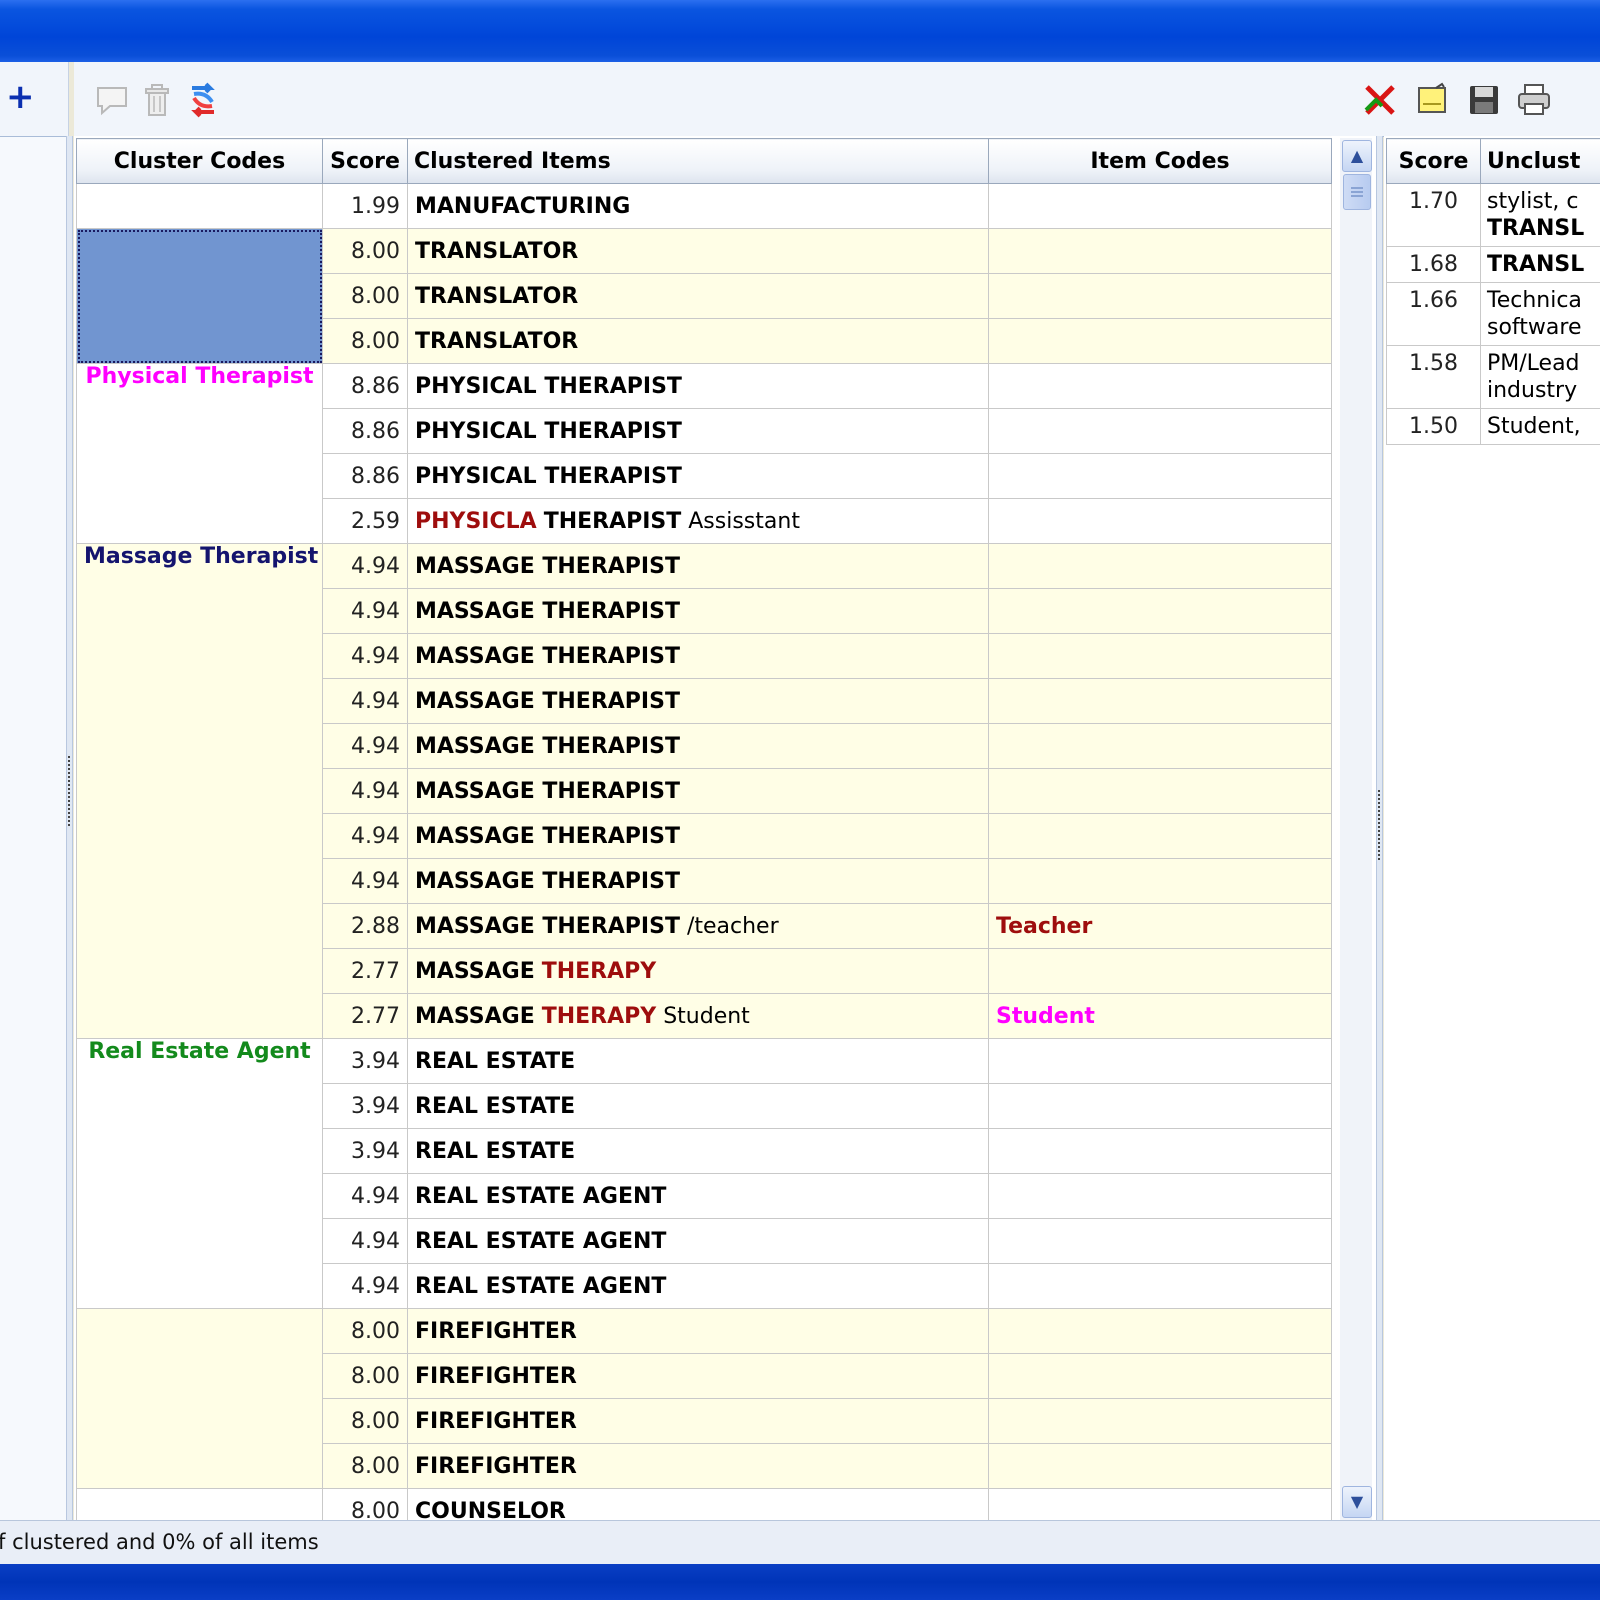 The width and height of the screenshot is (1600, 1600). Describe the element at coordinates (698, 926) in the screenshot. I see `clustered-item-cell: MASSAGE THERAPIST /teacher` at that location.